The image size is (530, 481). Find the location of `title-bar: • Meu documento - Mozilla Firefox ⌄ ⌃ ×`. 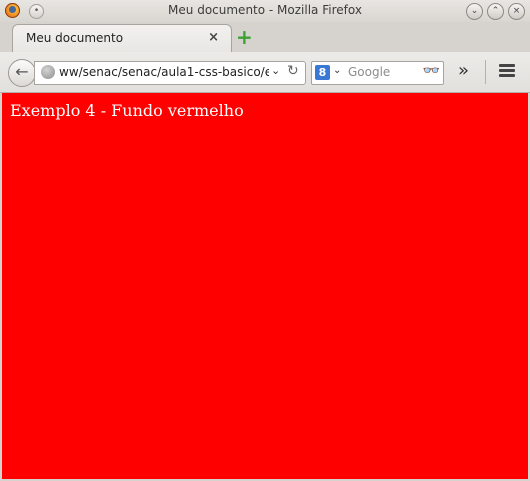

title-bar: • Meu documento - Mozilla Firefox ⌄ ⌃ × is located at coordinates (265, 11).